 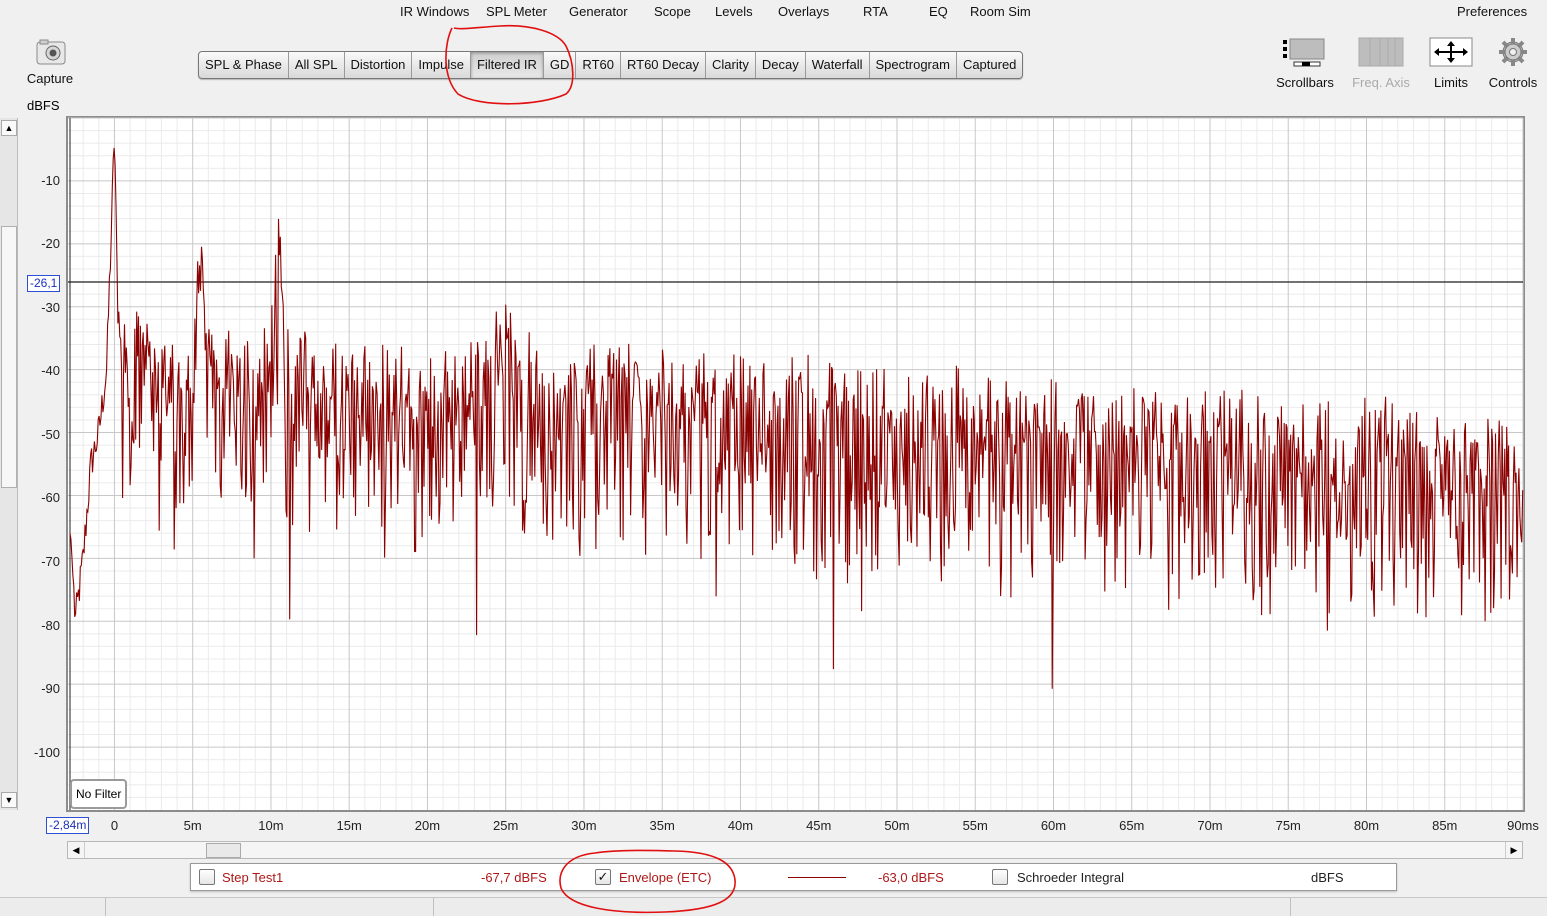 I want to click on x-tick-label: 50m, so click(x=897, y=825).